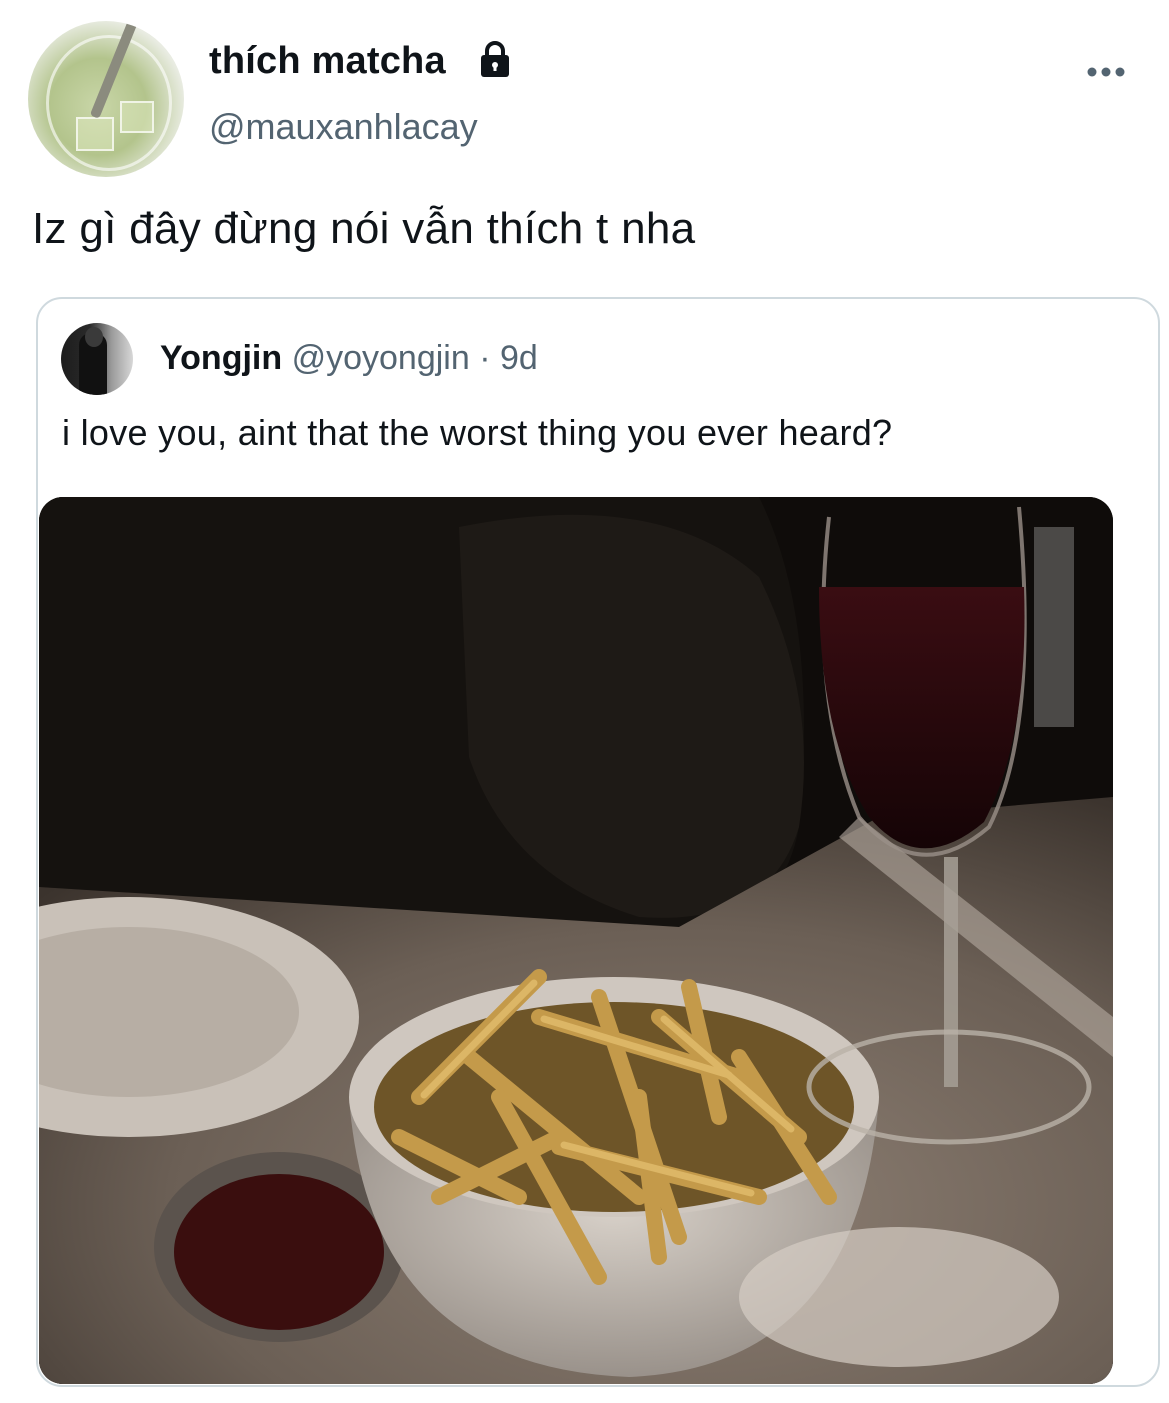  I want to click on quoted-author-handle: @yoyongjin, so click(381, 358).